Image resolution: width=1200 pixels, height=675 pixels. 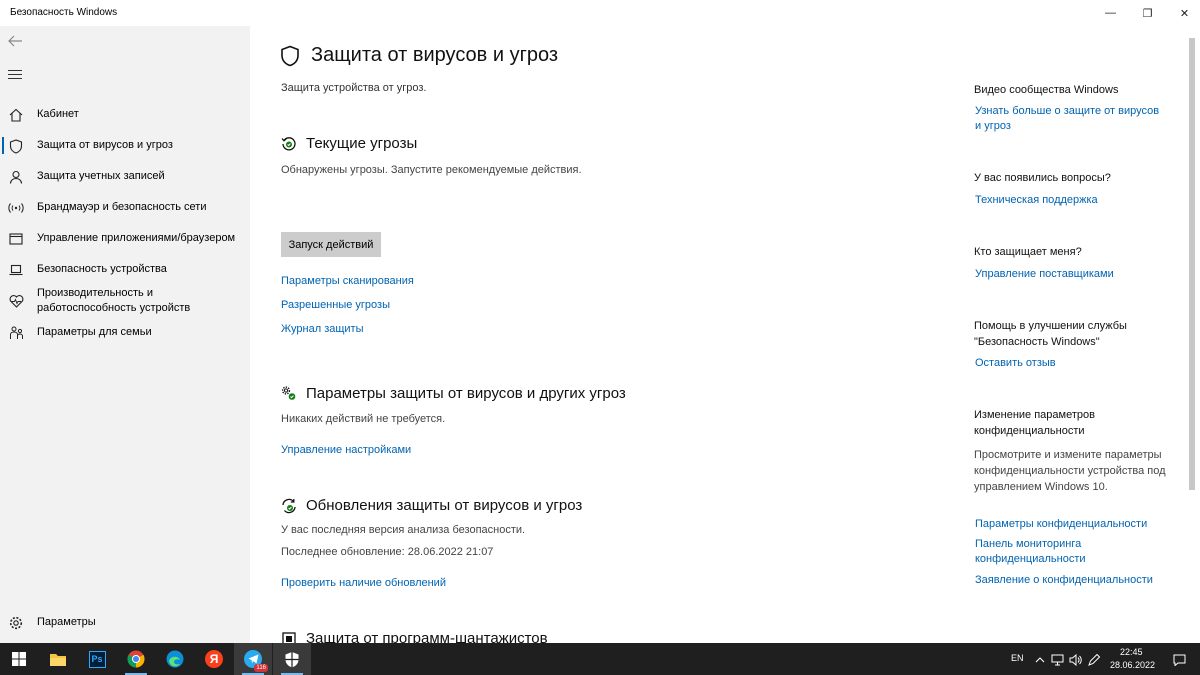 I want to click on close-button: ✕, so click(x=1183, y=13).